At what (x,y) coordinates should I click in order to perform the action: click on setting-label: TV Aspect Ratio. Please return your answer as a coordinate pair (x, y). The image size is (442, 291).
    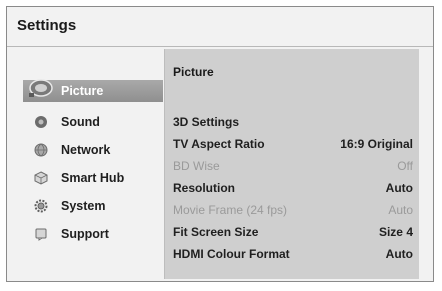
    Looking at the image, I should click on (219, 144).